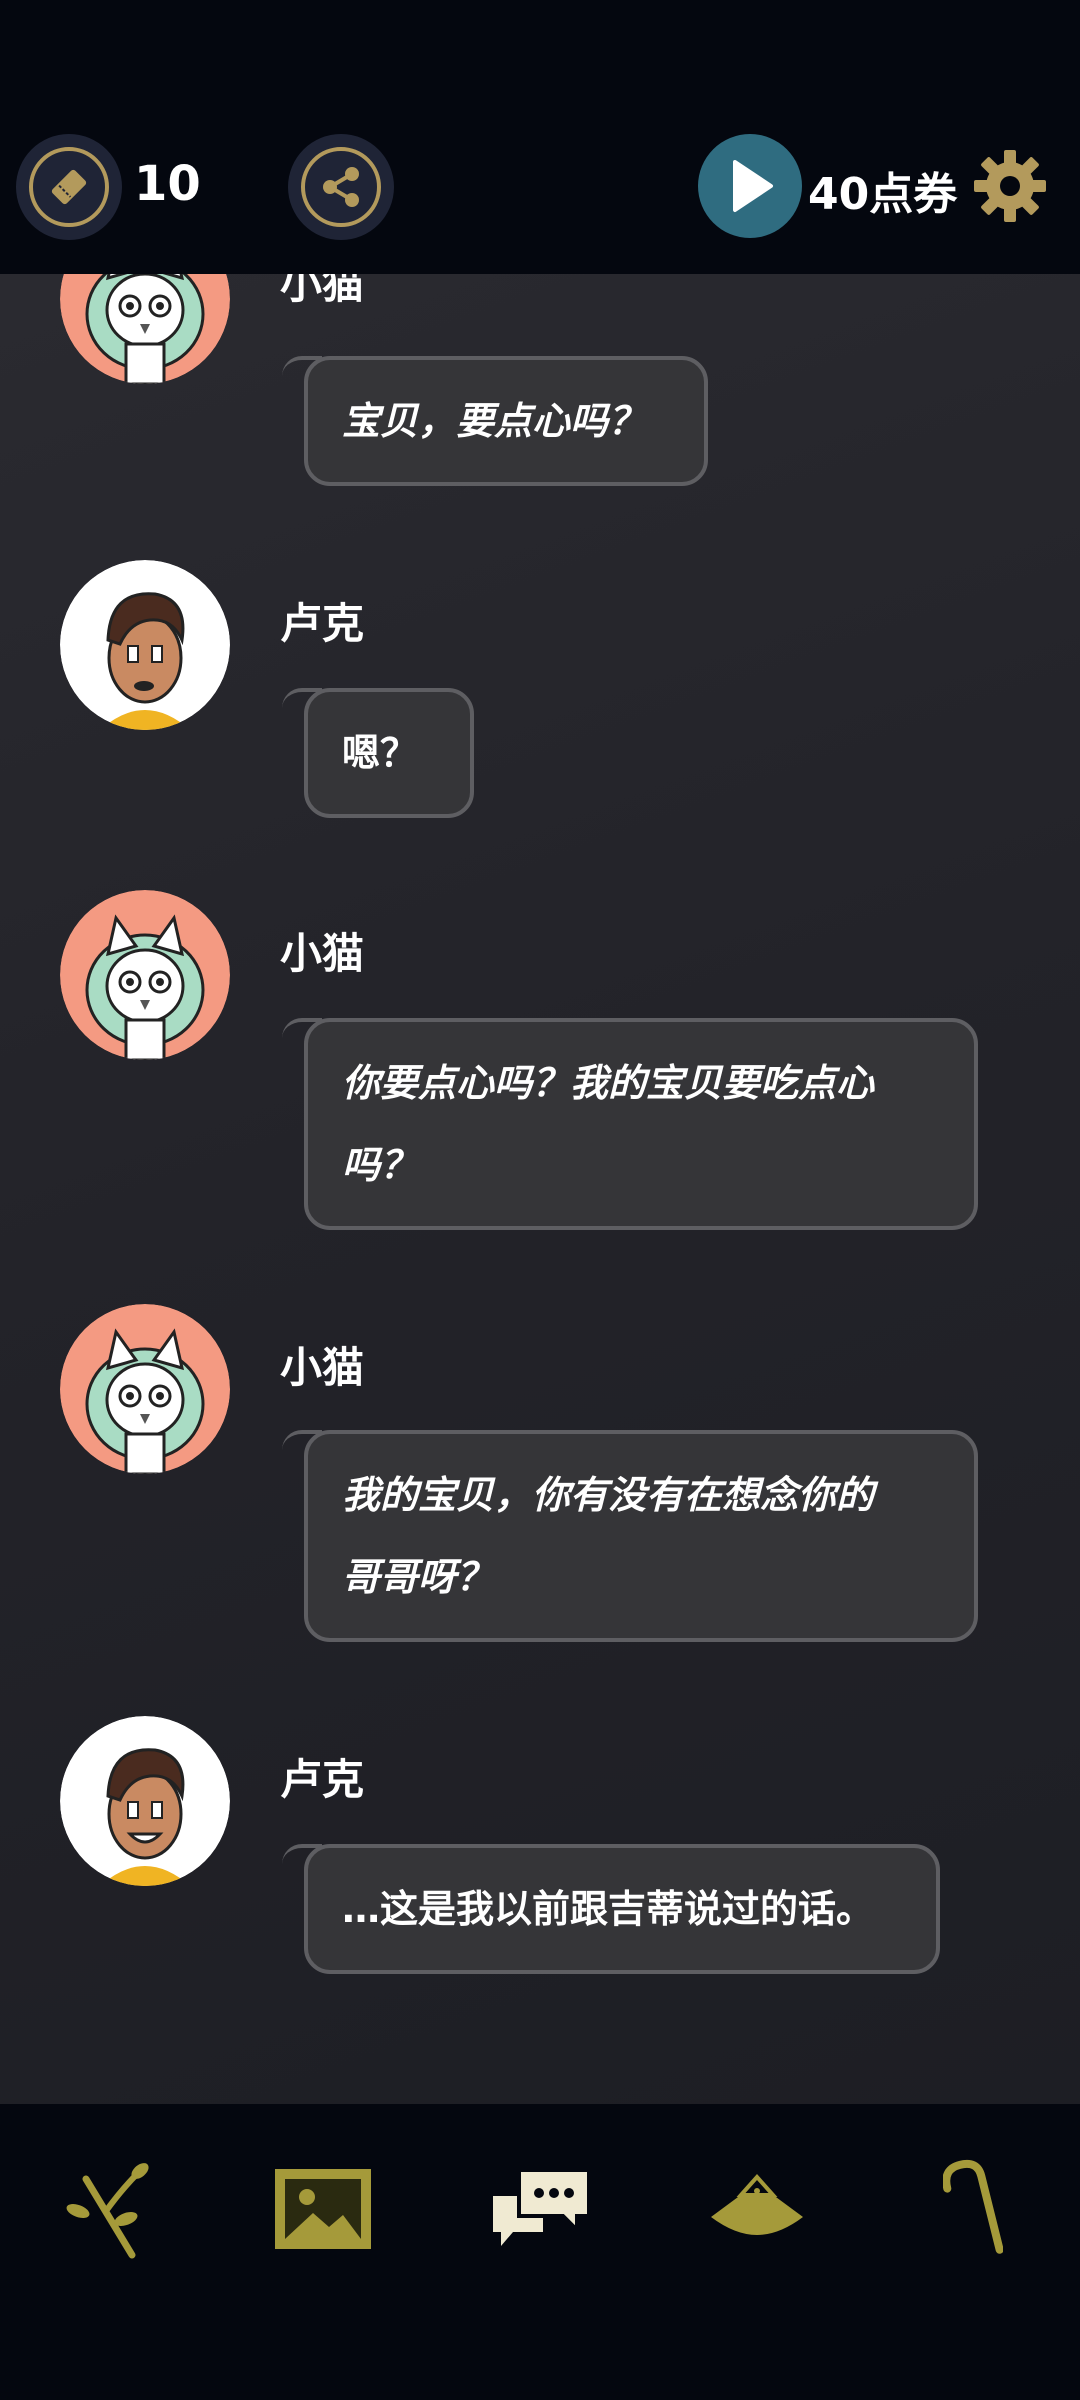 Image resolution: width=1080 pixels, height=2400 pixels. I want to click on nav-branch-button, so click(109, 2209).